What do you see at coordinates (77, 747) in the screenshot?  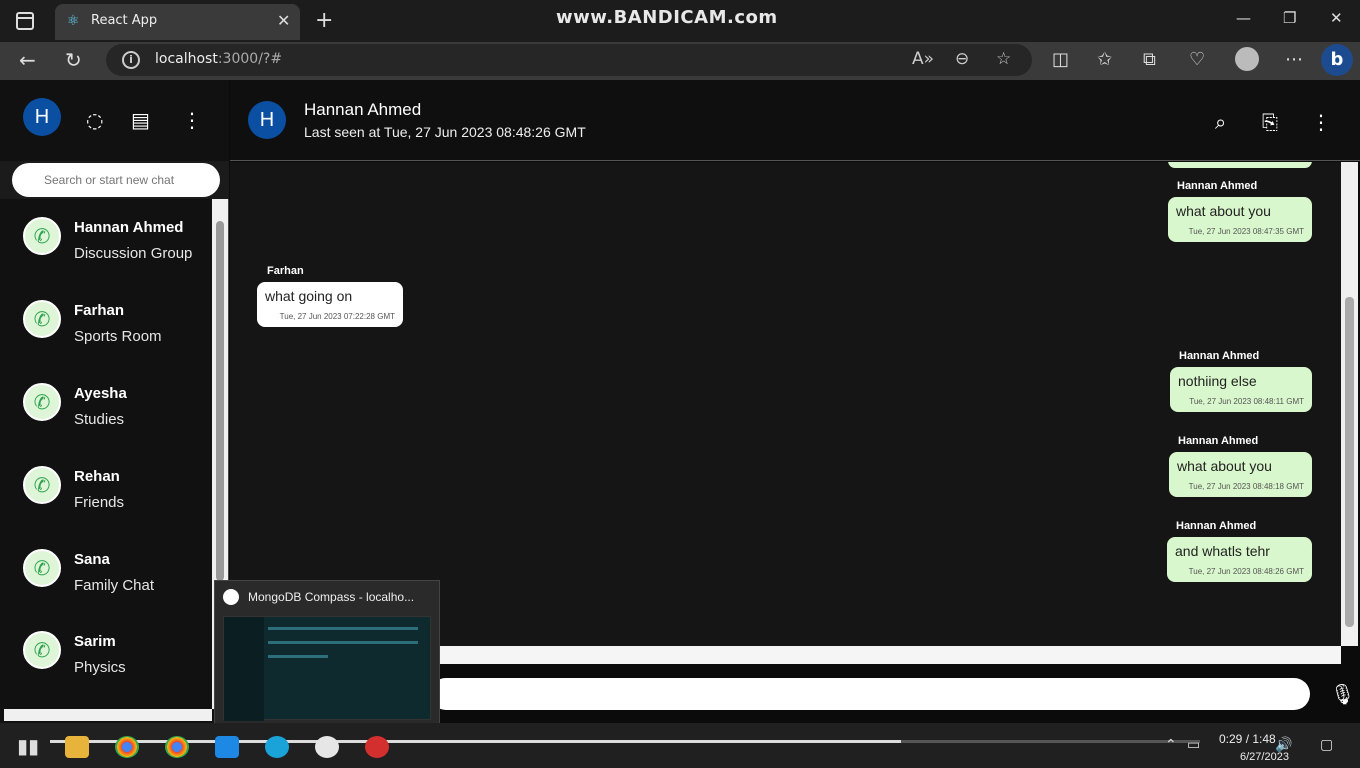 I see `file-explorer-icon` at bounding box center [77, 747].